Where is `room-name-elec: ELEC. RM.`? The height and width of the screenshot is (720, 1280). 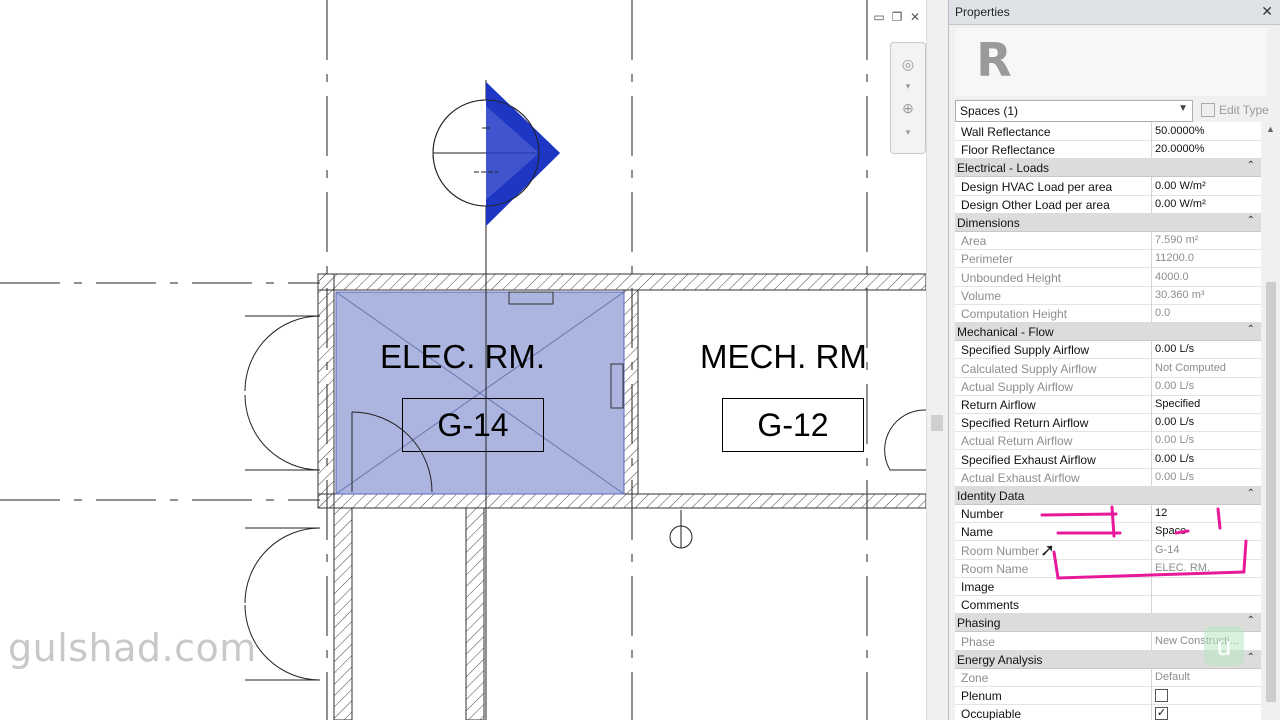
room-name-elec: ELEC. RM. is located at coordinates (462, 357).